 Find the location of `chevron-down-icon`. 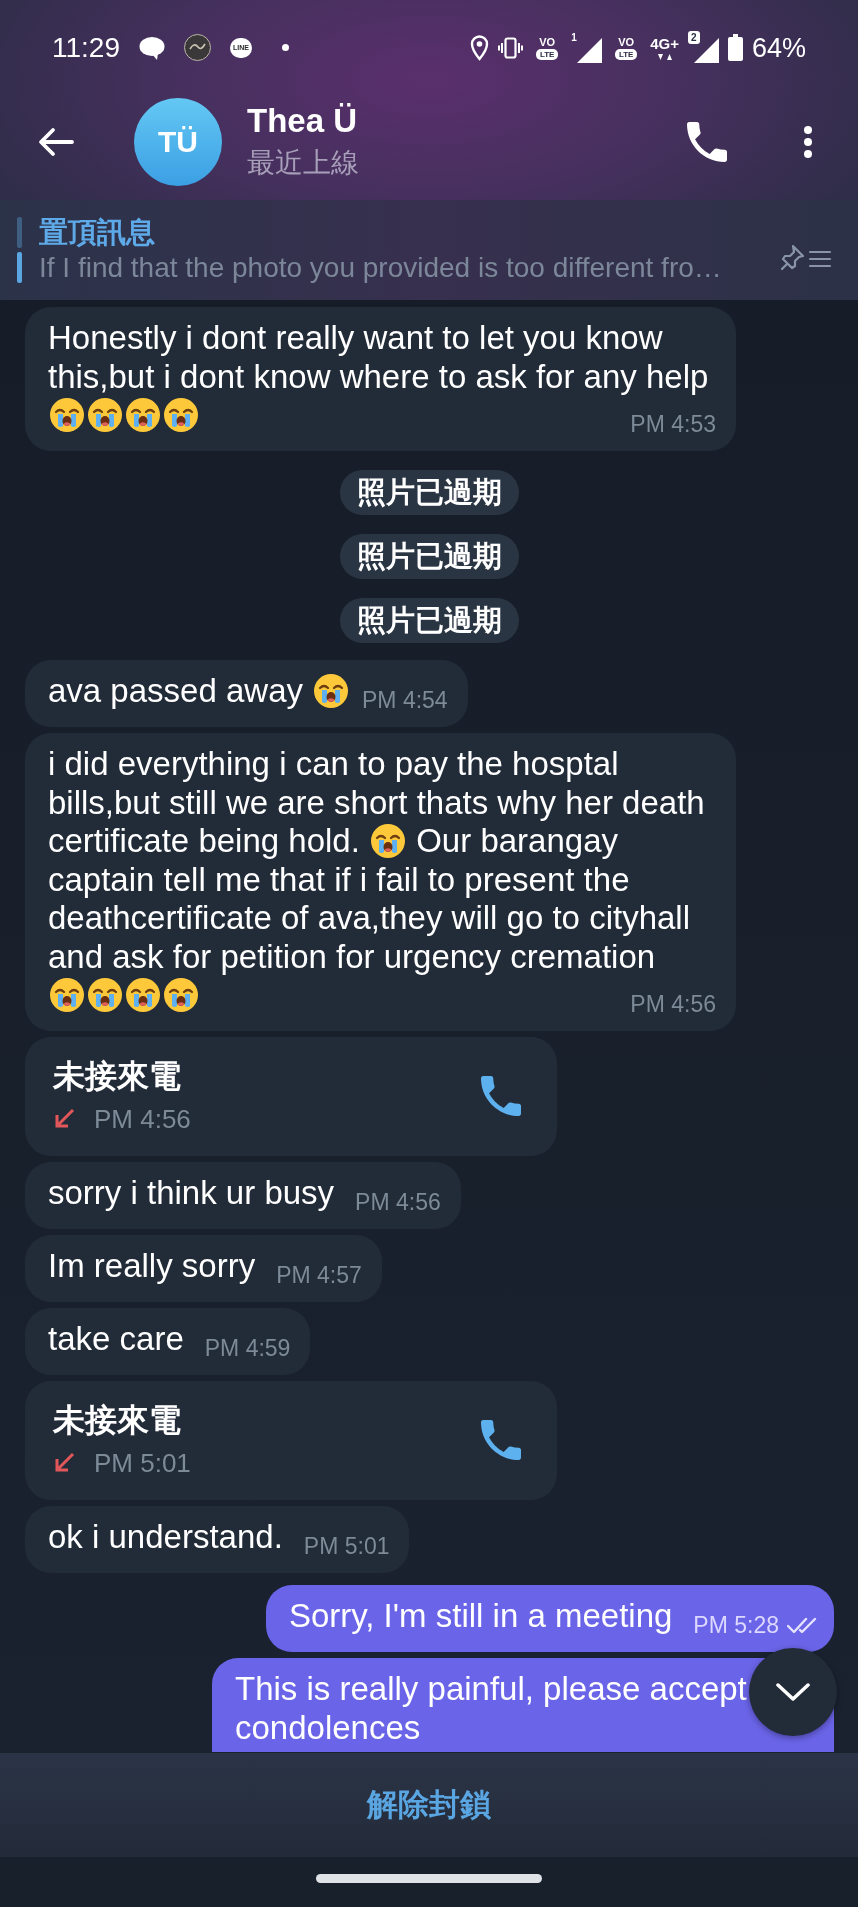

chevron-down-icon is located at coordinates (793, 1692).